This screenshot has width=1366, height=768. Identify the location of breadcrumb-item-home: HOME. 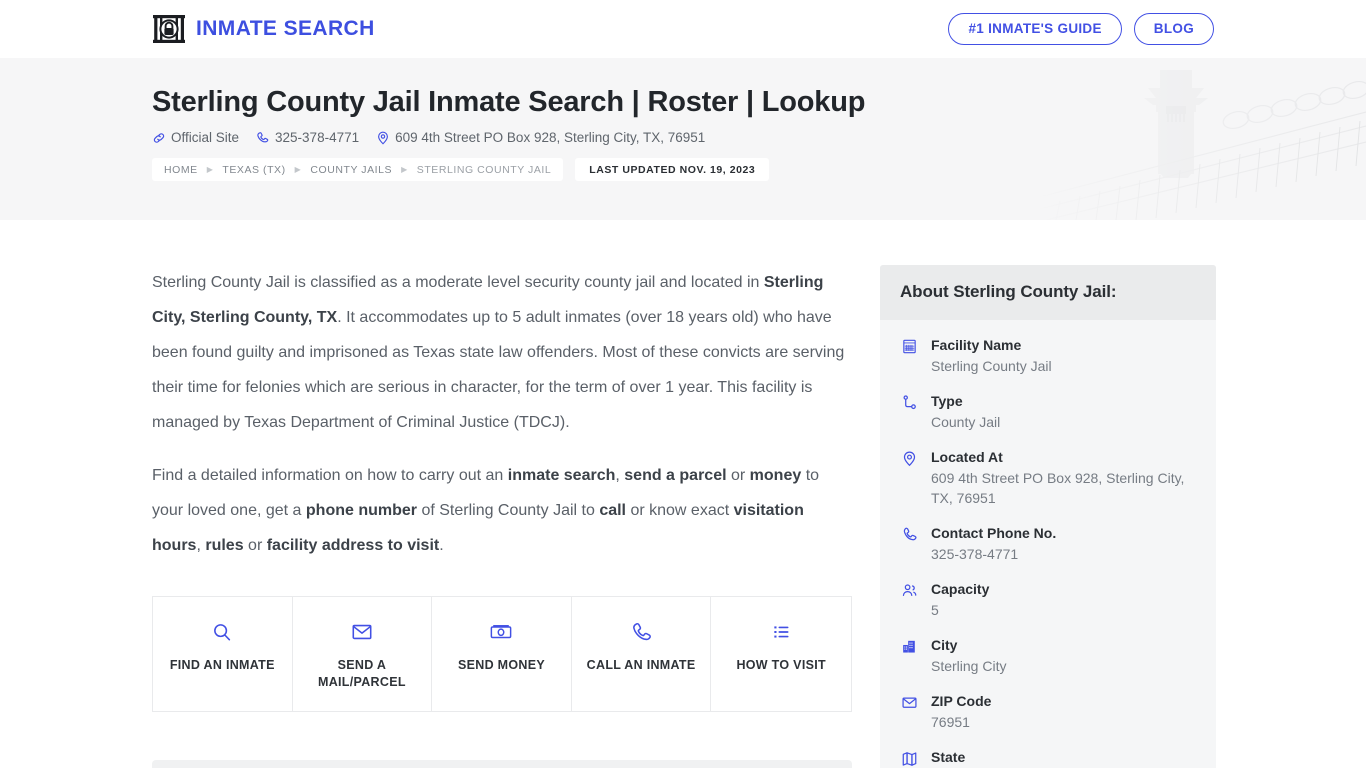
(181, 170).